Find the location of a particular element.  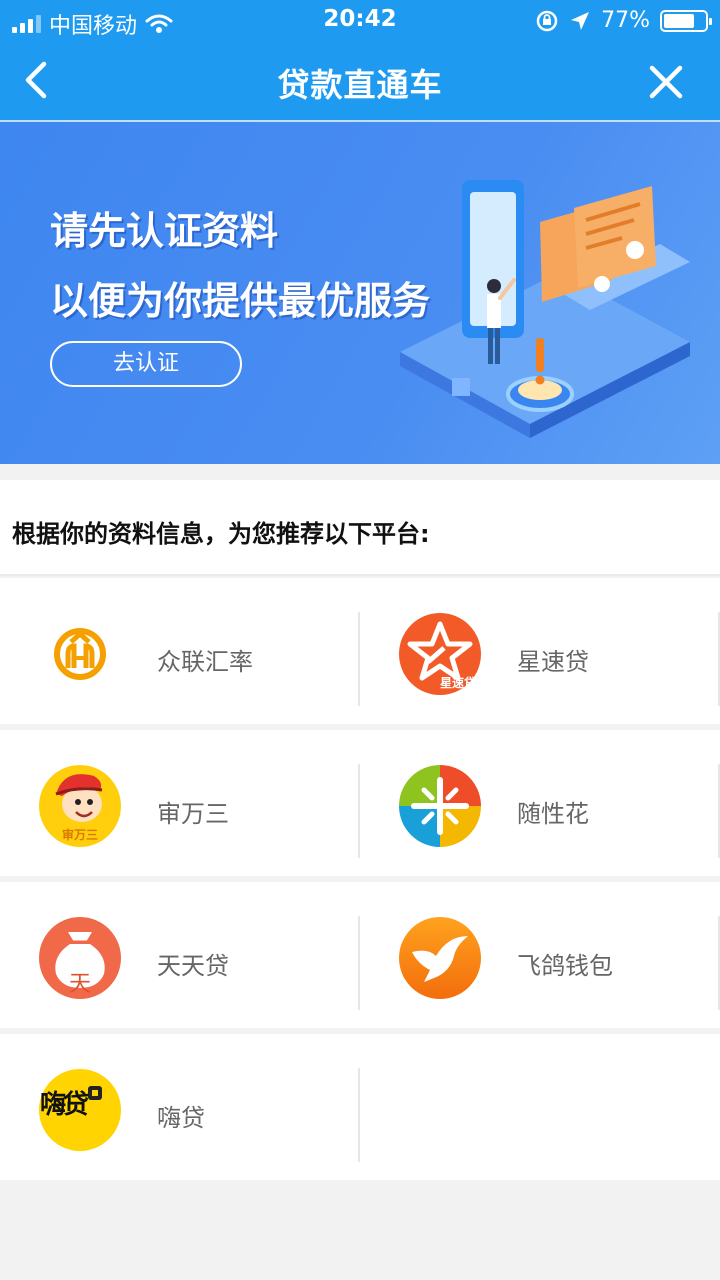

platform-name: 审万三 is located at coordinates (193, 814).